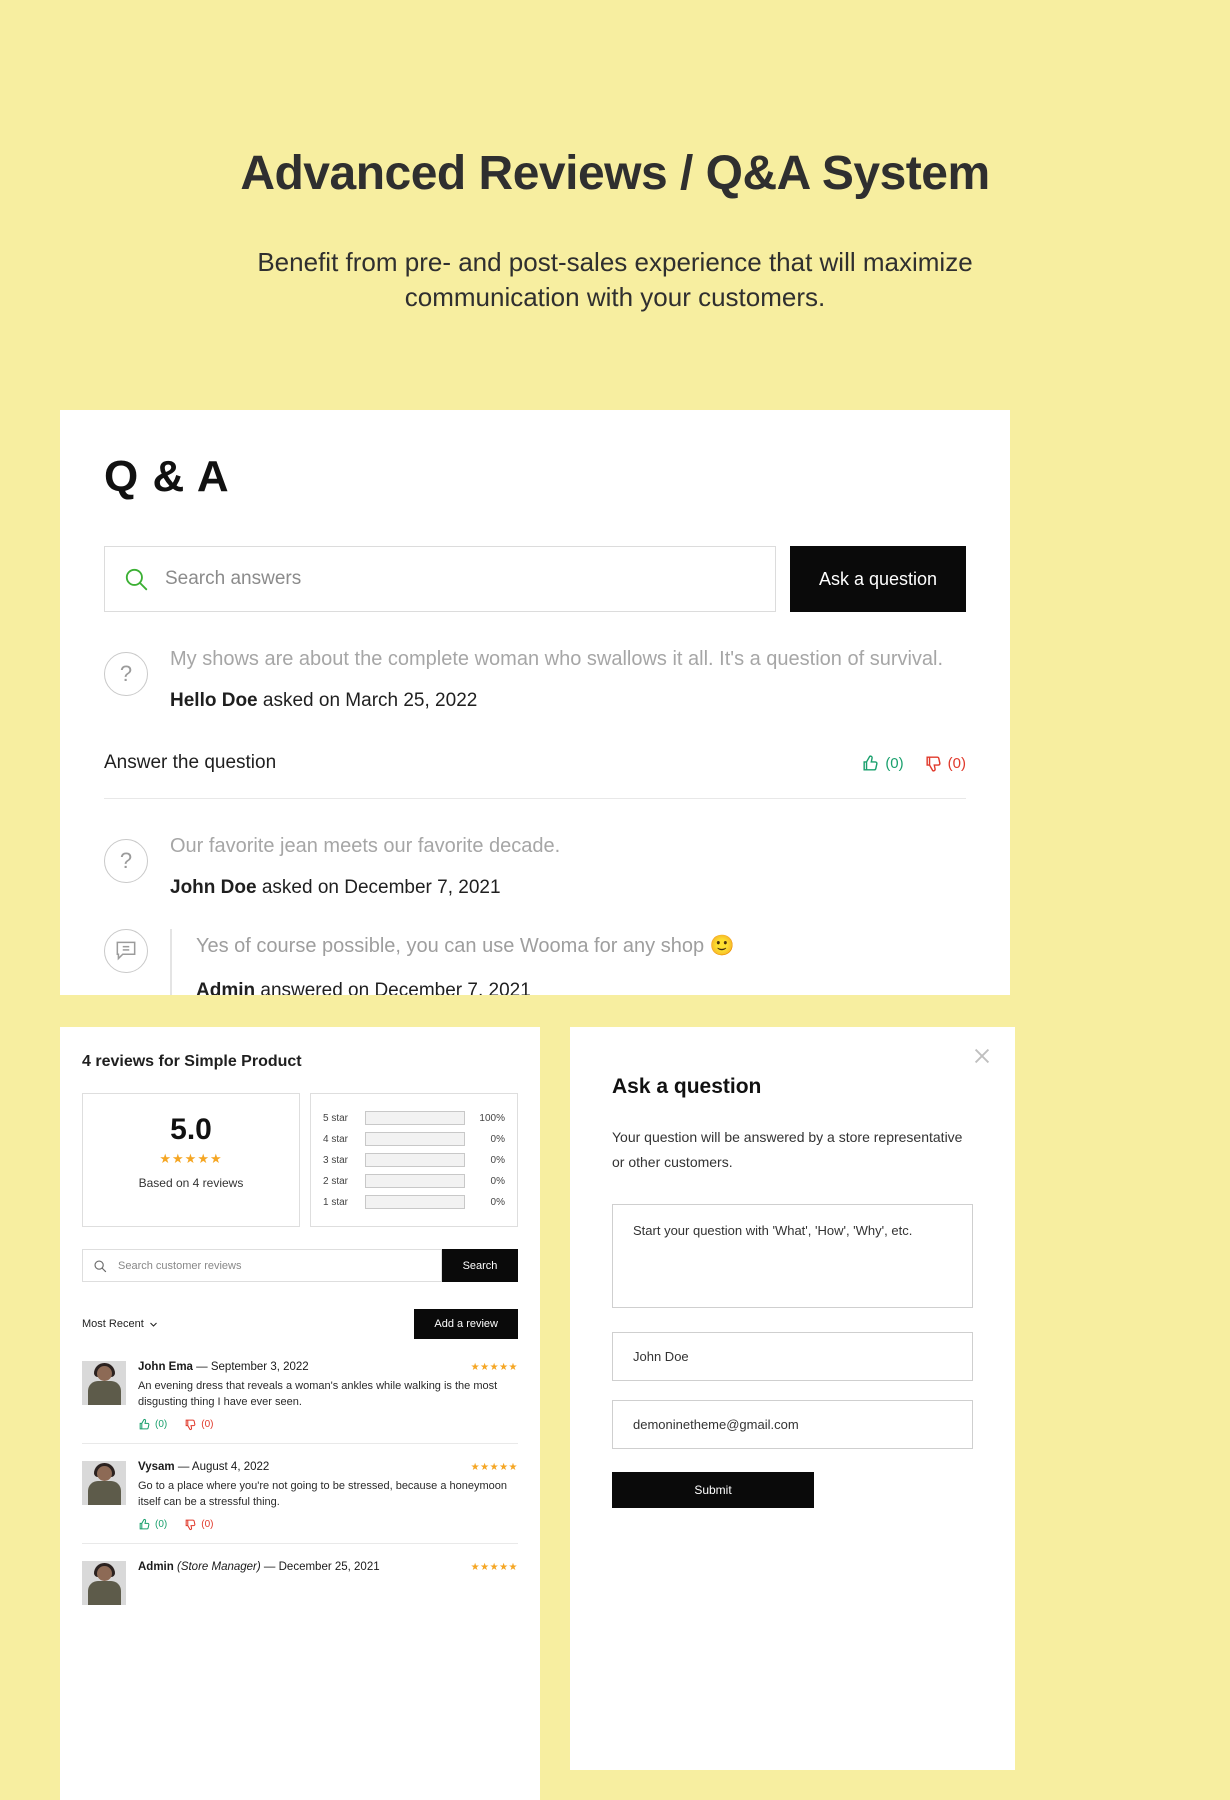  Describe the element at coordinates (156, 1466) in the screenshot. I see `review-author: Vysam` at that location.